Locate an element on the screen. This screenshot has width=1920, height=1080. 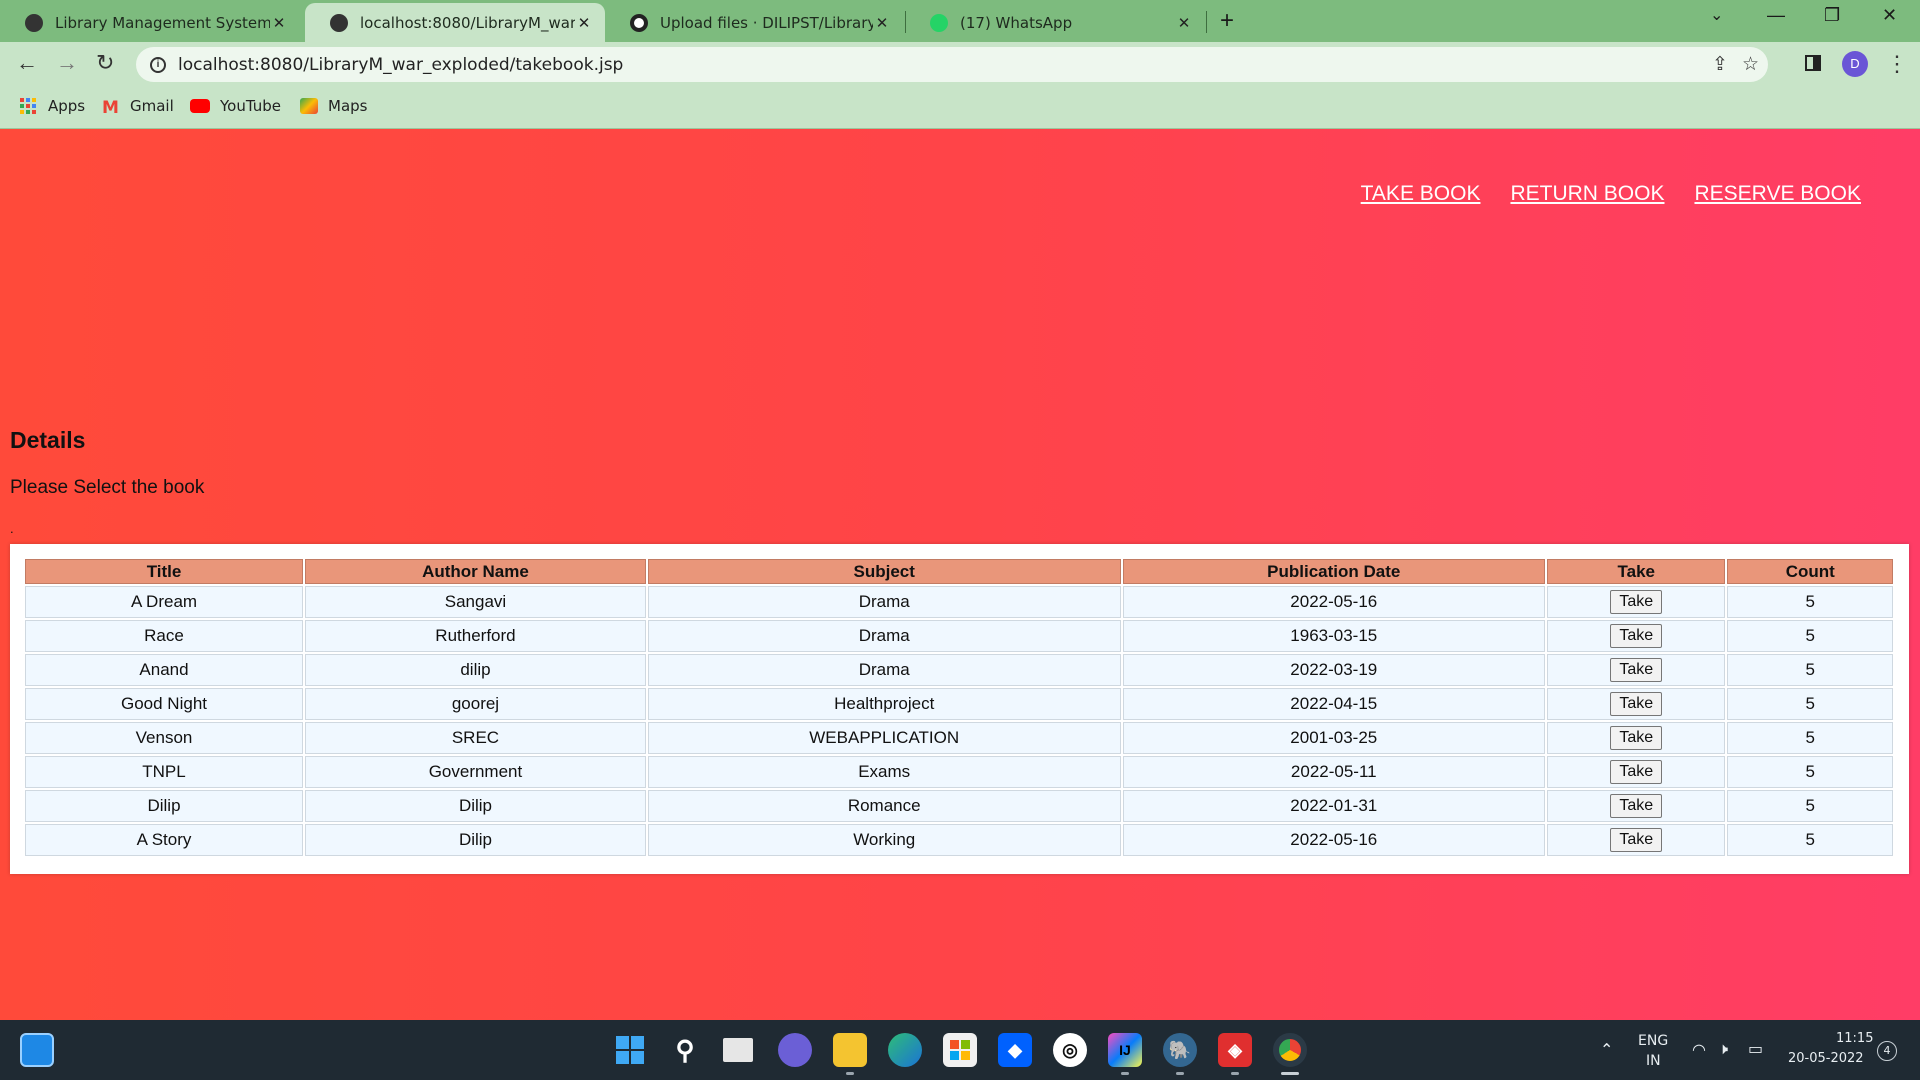
top-navigation: TAKE BOOK RETURN BOOK RESERVE BOOK is located at coordinates (1611, 194).